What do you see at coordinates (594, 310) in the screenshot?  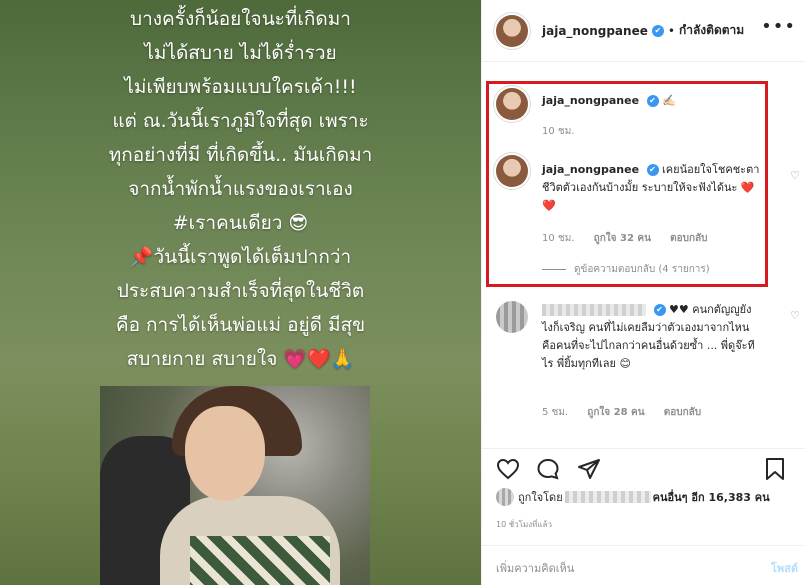 I see `comment-username-blurred` at bounding box center [594, 310].